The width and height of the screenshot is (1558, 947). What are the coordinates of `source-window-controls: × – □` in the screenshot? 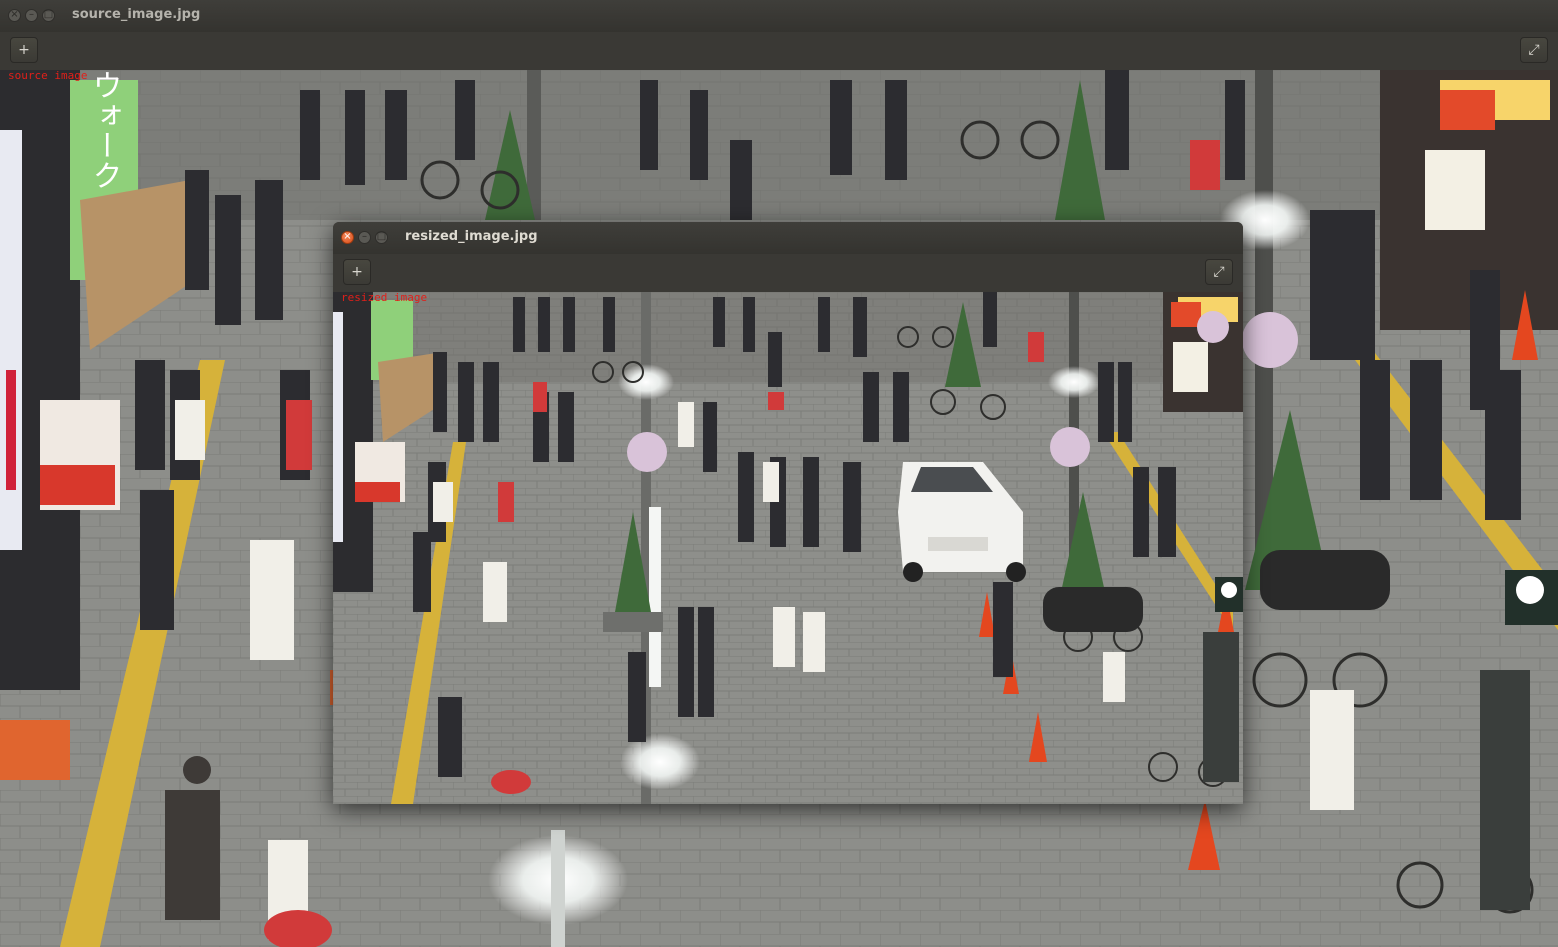 It's located at (31, 15).